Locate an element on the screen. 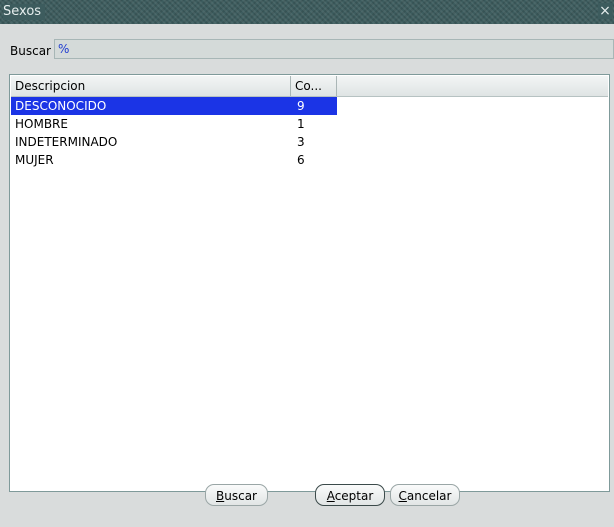 This screenshot has width=614, height=527. aceptar-label-rest: ceptar is located at coordinates (354, 496).